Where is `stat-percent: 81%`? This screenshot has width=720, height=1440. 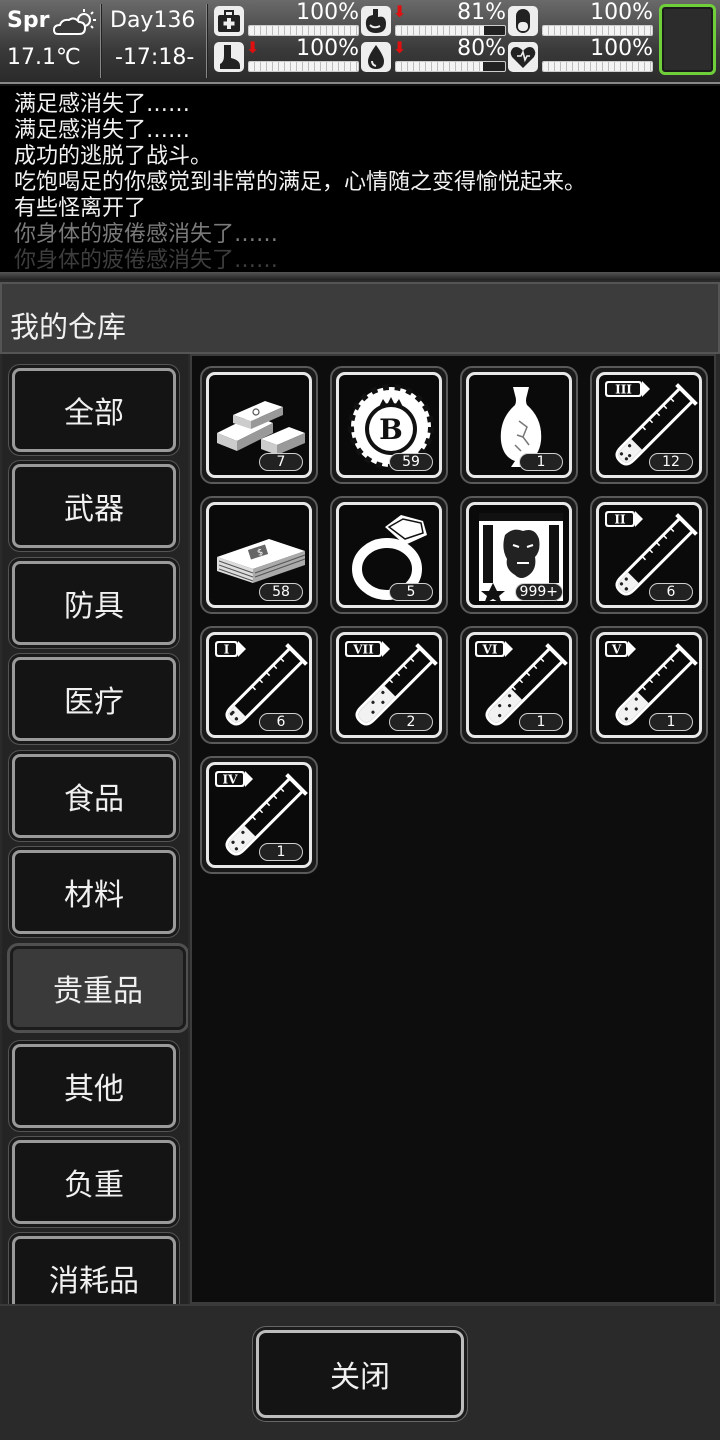 stat-percent: 81% is located at coordinates (481, 12).